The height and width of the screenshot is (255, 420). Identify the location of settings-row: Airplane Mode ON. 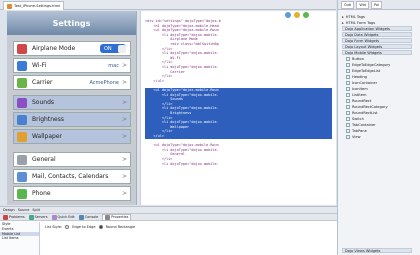
(72, 48).